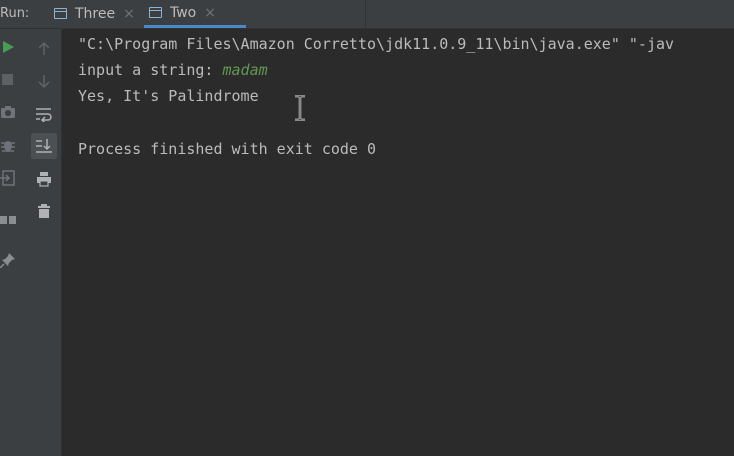  I want to click on layout-button, so click(10, 220).